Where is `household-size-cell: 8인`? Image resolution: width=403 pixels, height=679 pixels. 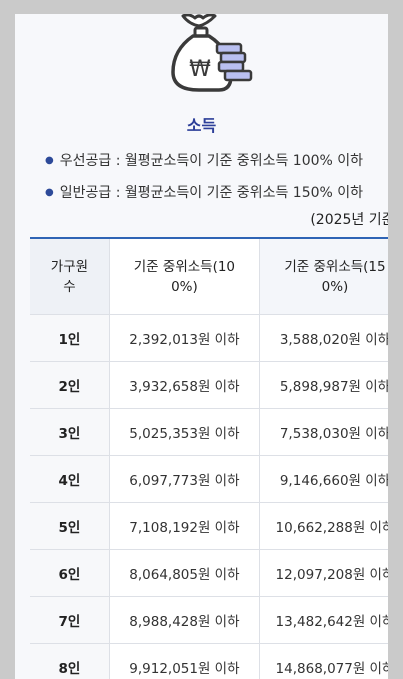
household-size-cell: 8인 is located at coordinates (70, 661).